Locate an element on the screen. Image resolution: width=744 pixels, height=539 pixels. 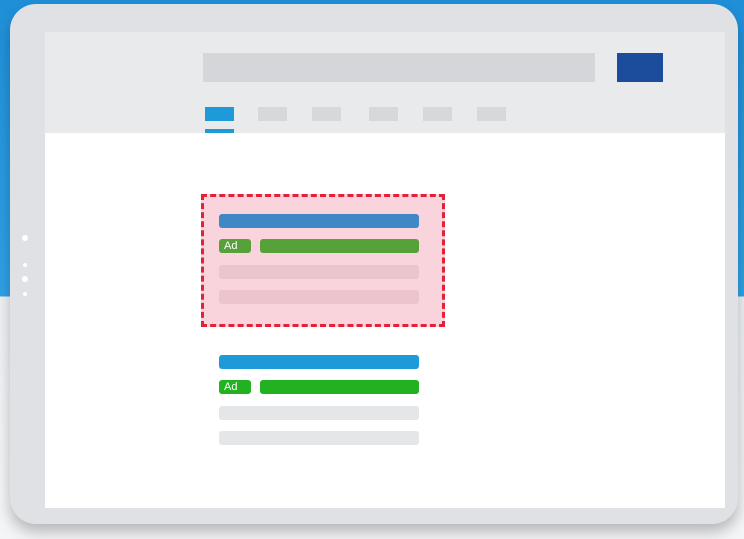
result-title is located at coordinates (319, 362).